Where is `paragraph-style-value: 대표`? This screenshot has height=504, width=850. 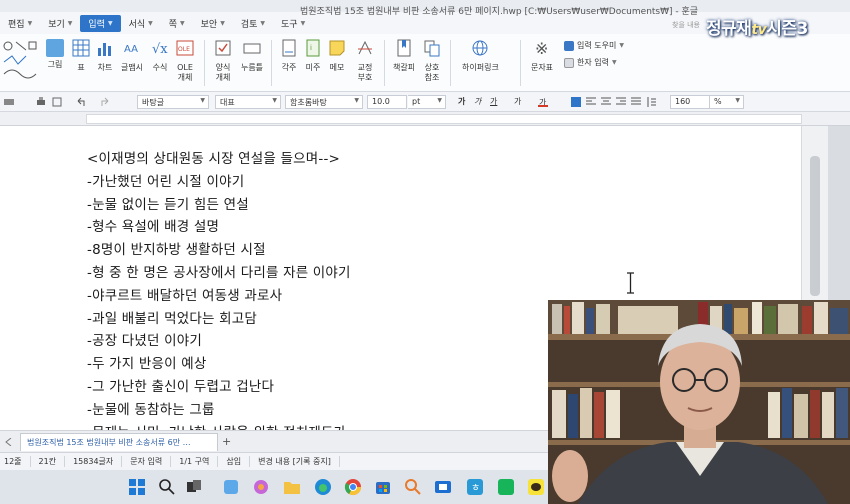
paragraph-style-value: 대표 is located at coordinates (227, 102).